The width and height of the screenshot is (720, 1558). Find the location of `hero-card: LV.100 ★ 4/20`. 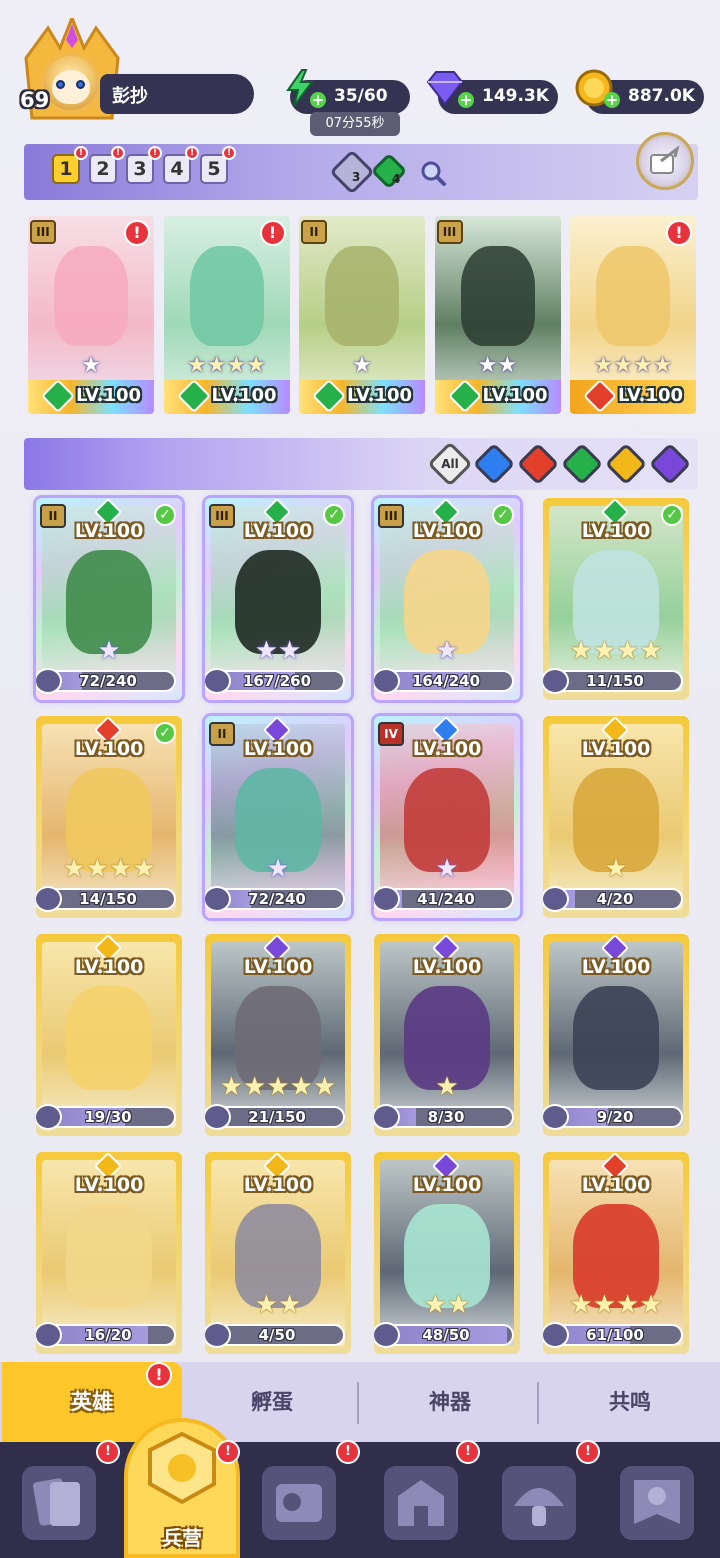

hero-card: LV.100 ★ 4/20 is located at coordinates (616, 817).